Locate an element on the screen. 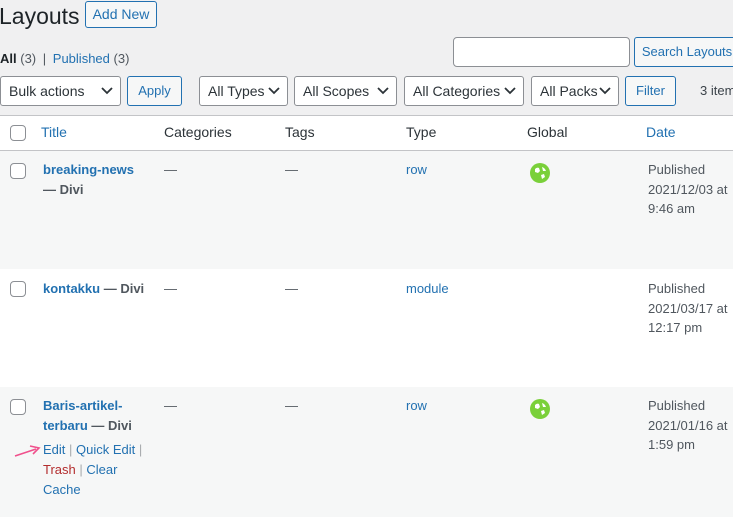 This screenshot has height=517, width=733. table-header: Title Categories Tags Type Global Date is located at coordinates (366, 133).